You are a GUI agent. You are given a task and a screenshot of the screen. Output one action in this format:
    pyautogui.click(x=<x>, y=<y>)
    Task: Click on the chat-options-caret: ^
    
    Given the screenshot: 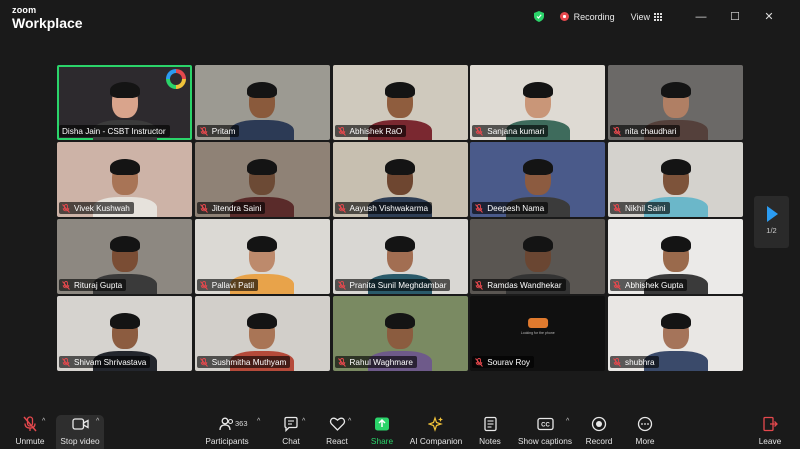 What is the action you would take?
    pyautogui.click(x=303, y=421)
    